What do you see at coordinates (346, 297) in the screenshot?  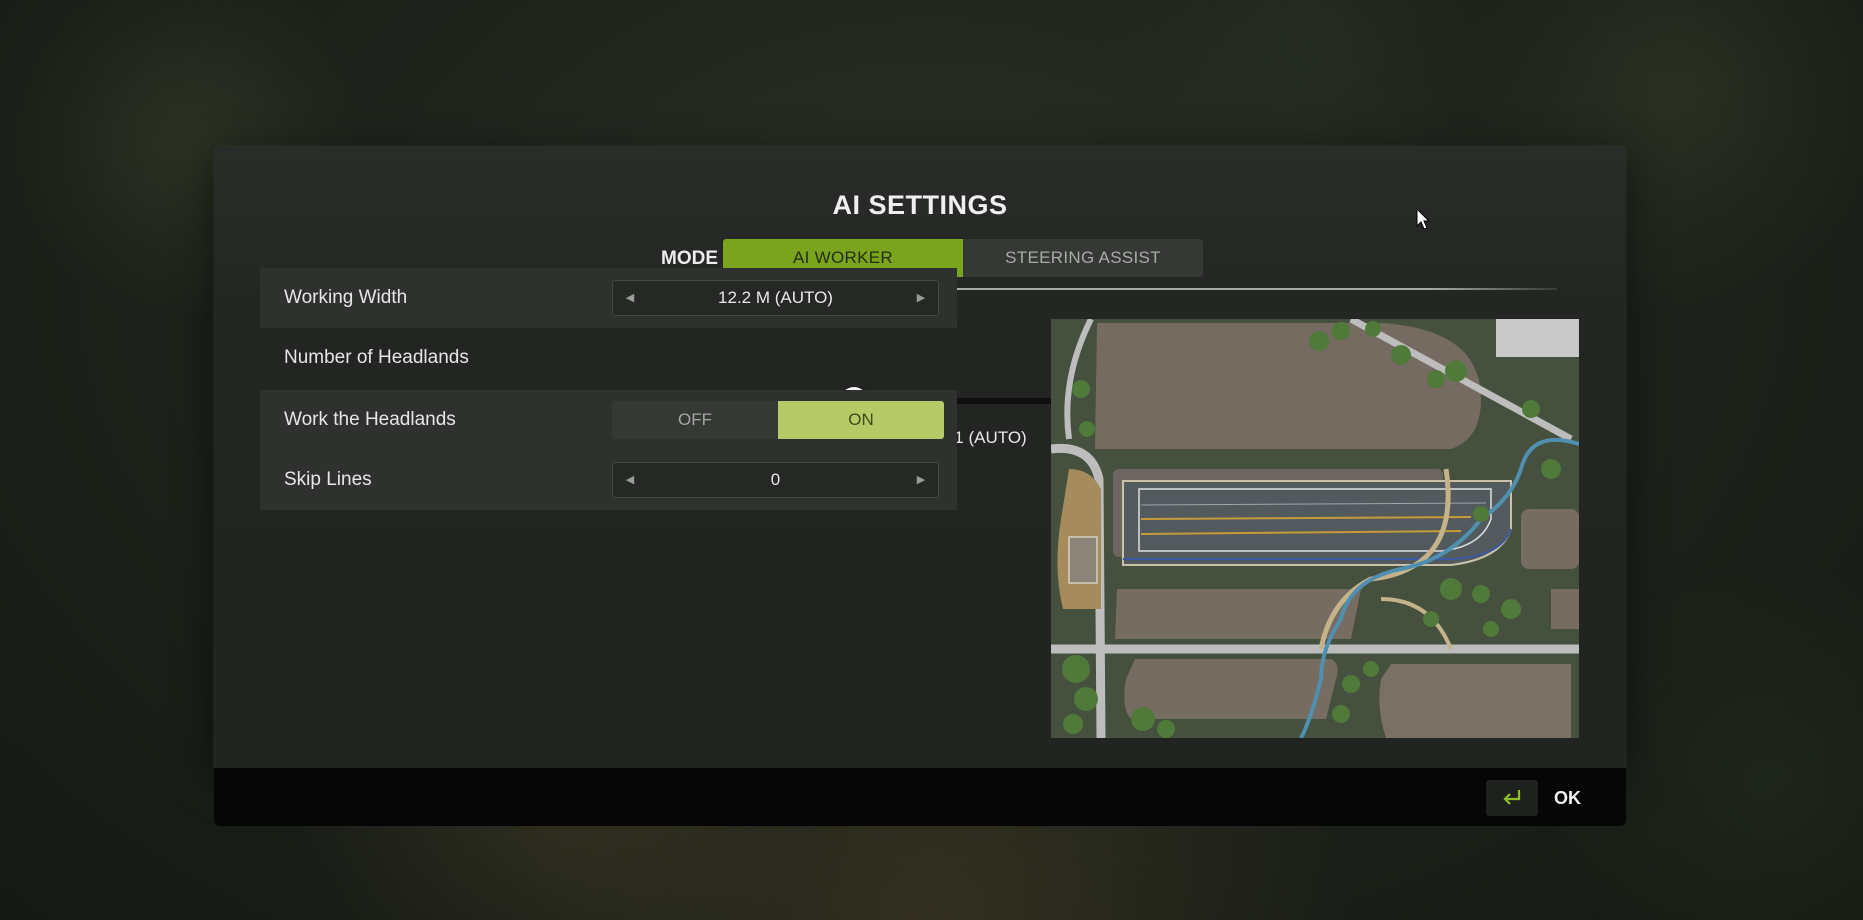 I see `working-width-label: Working Width` at bounding box center [346, 297].